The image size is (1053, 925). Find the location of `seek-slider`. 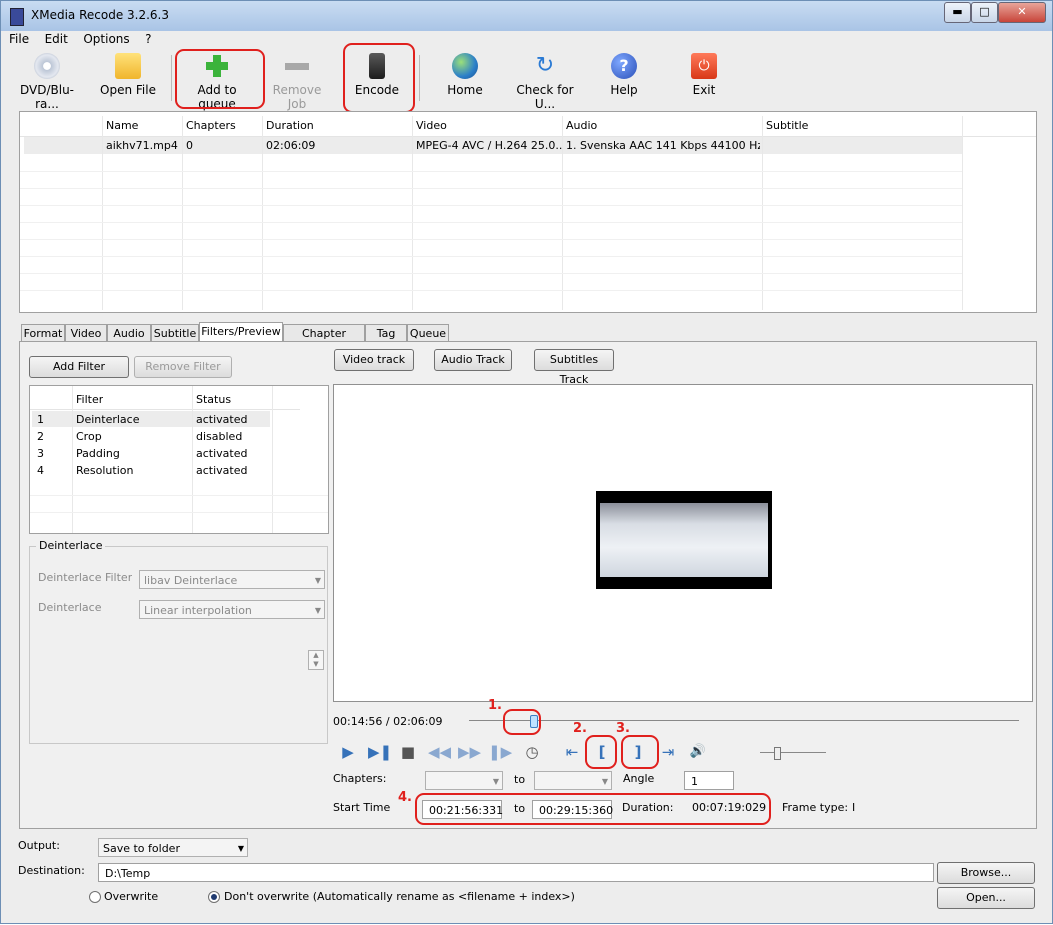

seek-slider is located at coordinates (743, 721).